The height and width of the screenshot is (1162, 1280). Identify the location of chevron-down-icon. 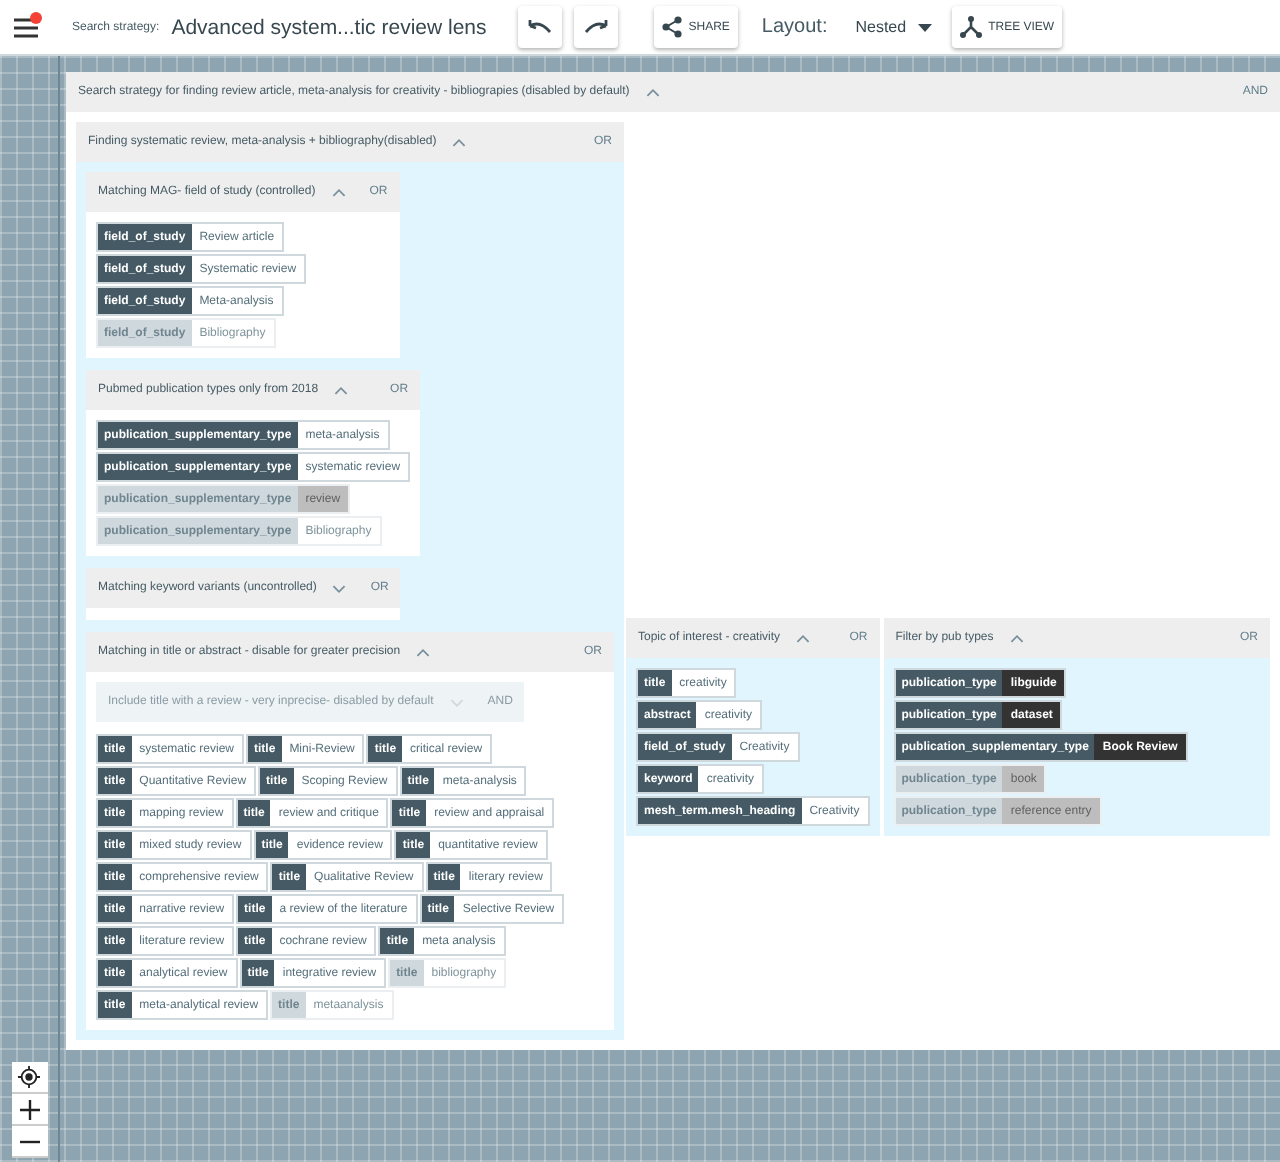
(339, 588).